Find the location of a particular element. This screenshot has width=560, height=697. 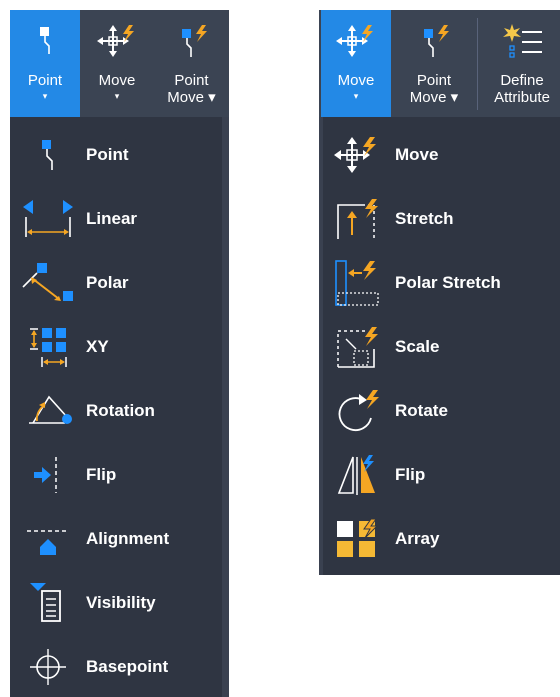

menu-item-label: Array is located at coordinates (417, 538).